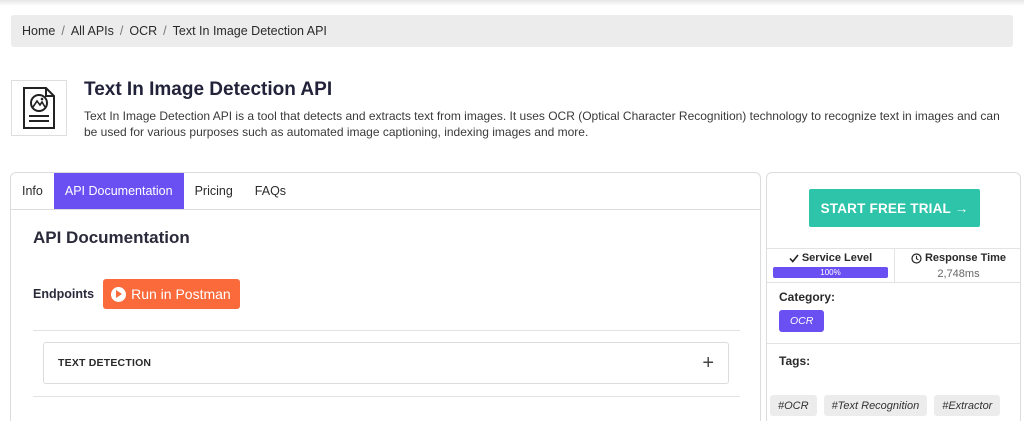 The height and width of the screenshot is (421, 1024). I want to click on service-level-stat: Service Level 100%, so click(830, 265).